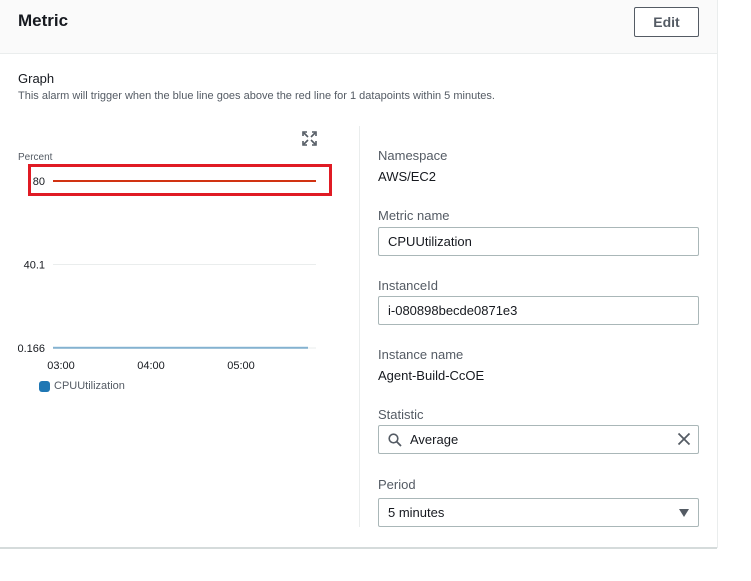 The width and height of the screenshot is (751, 581). I want to click on y-axis-label: Percent, so click(35, 157).